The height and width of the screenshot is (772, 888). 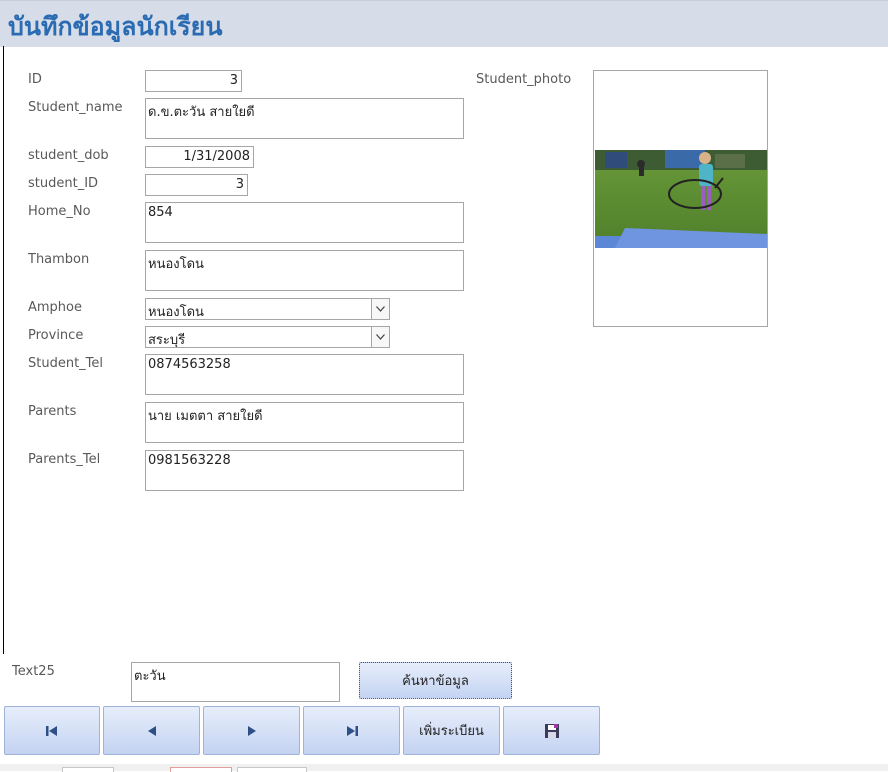 I want to click on bottom-status-strip, so click(x=444, y=768).